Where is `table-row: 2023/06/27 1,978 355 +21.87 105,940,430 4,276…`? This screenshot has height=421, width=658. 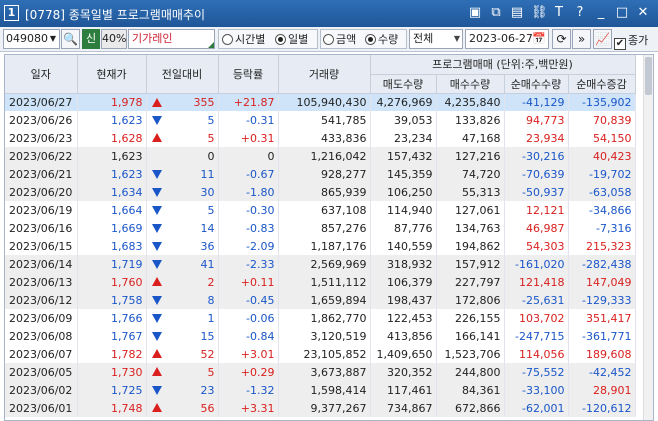
table-row: 2023/06/27 1,978 355 +21.87 105,940,430 4,276… is located at coordinates (320, 102).